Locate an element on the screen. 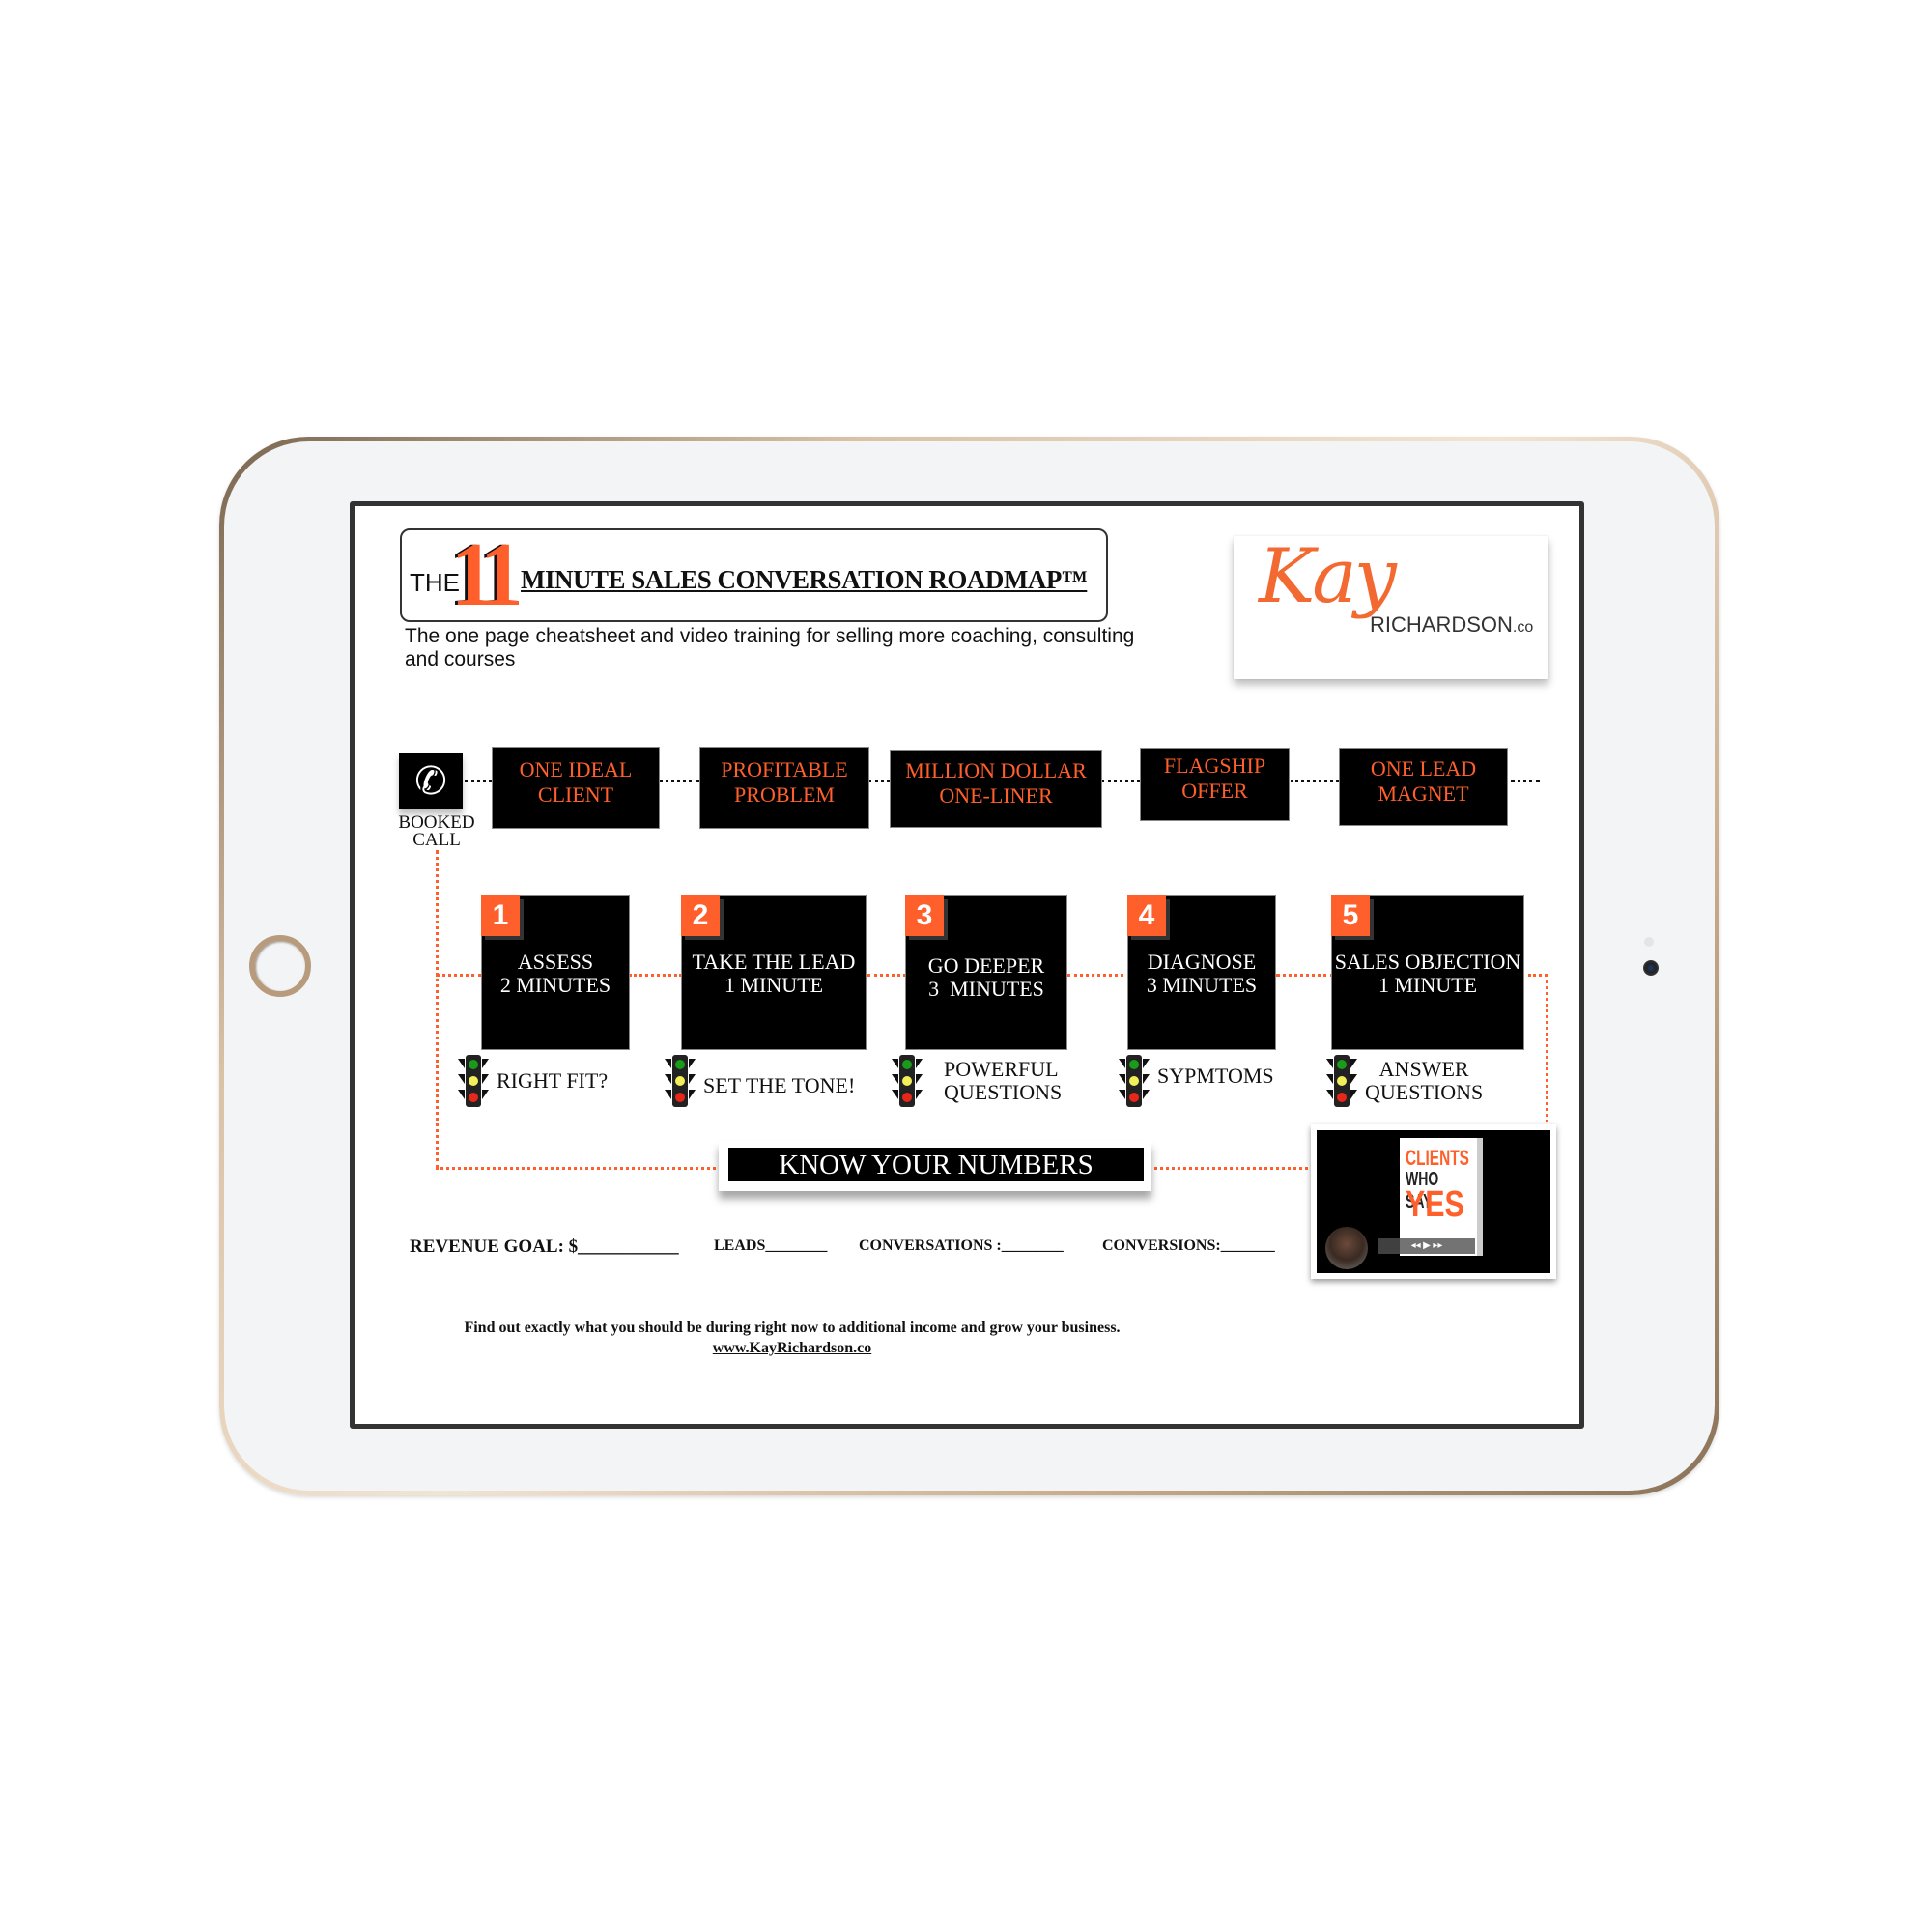 Image resolution: width=1932 pixels, height=1932 pixels. player-controls: ◂◂ ▶ ▸▸ is located at coordinates (1426, 1246).